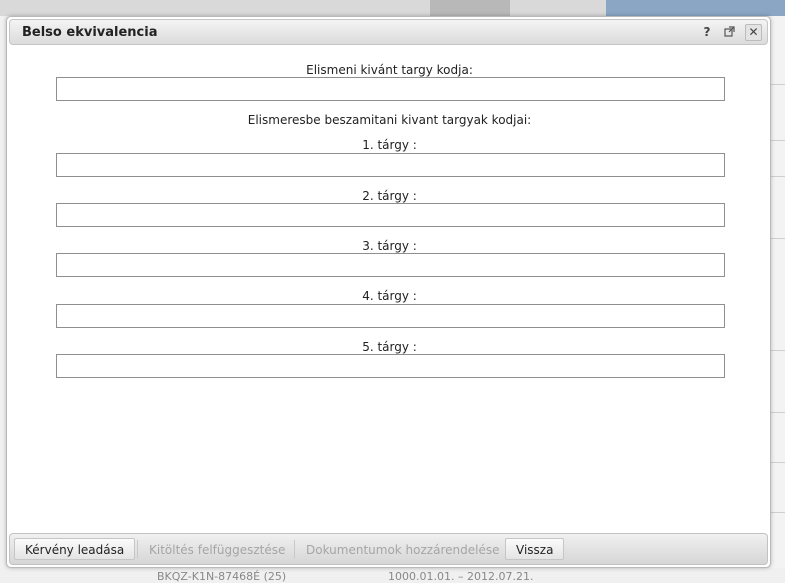 This screenshot has width=785, height=583. I want to click on dialog-title: Belso ekvivalencia, so click(90, 32).